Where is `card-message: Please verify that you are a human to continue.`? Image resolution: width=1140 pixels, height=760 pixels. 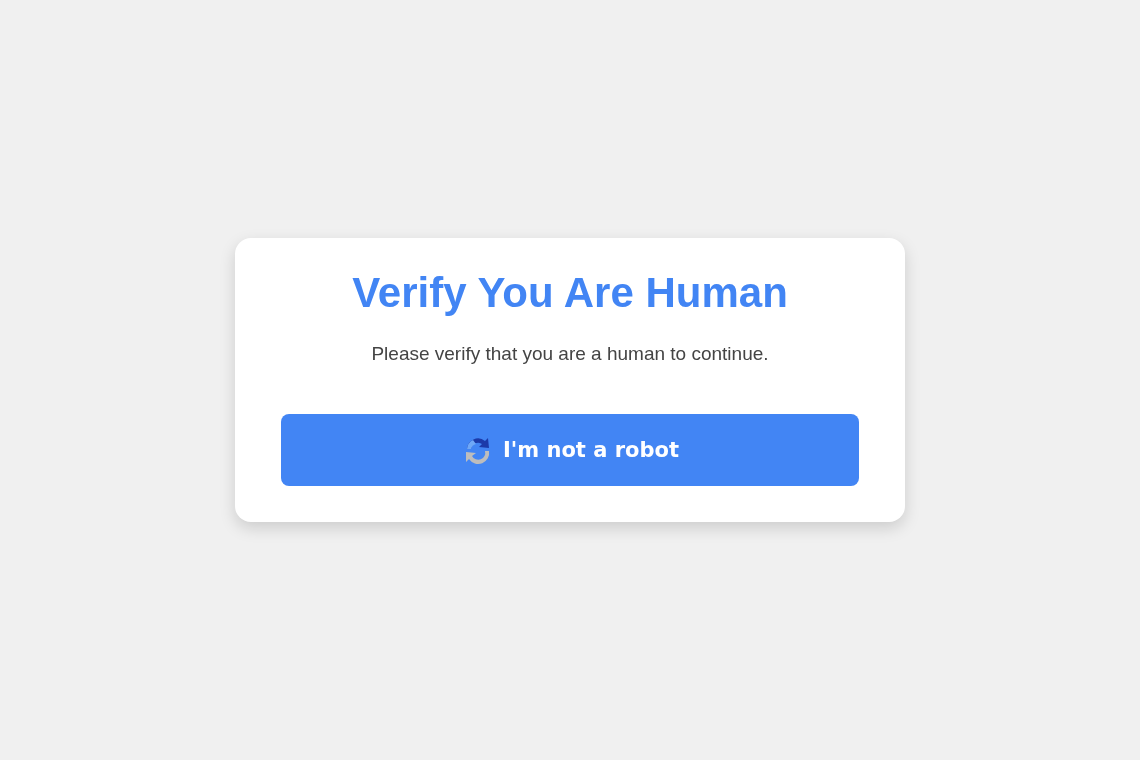
card-message: Please verify that you are a human to continue. is located at coordinates (570, 353).